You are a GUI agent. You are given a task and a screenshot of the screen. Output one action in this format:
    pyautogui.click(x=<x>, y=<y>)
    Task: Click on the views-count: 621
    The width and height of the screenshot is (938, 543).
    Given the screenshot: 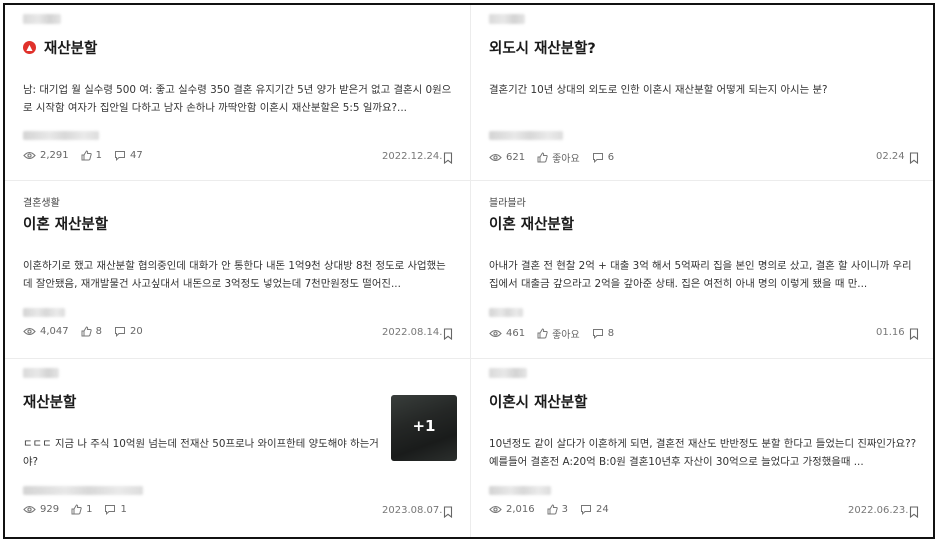 What is the action you would take?
    pyautogui.click(x=516, y=157)
    